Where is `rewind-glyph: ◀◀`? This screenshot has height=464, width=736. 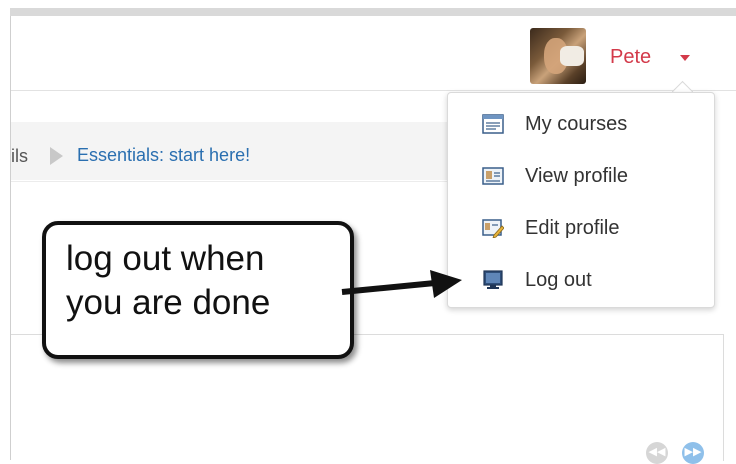
rewind-glyph: ◀◀ is located at coordinates (657, 452).